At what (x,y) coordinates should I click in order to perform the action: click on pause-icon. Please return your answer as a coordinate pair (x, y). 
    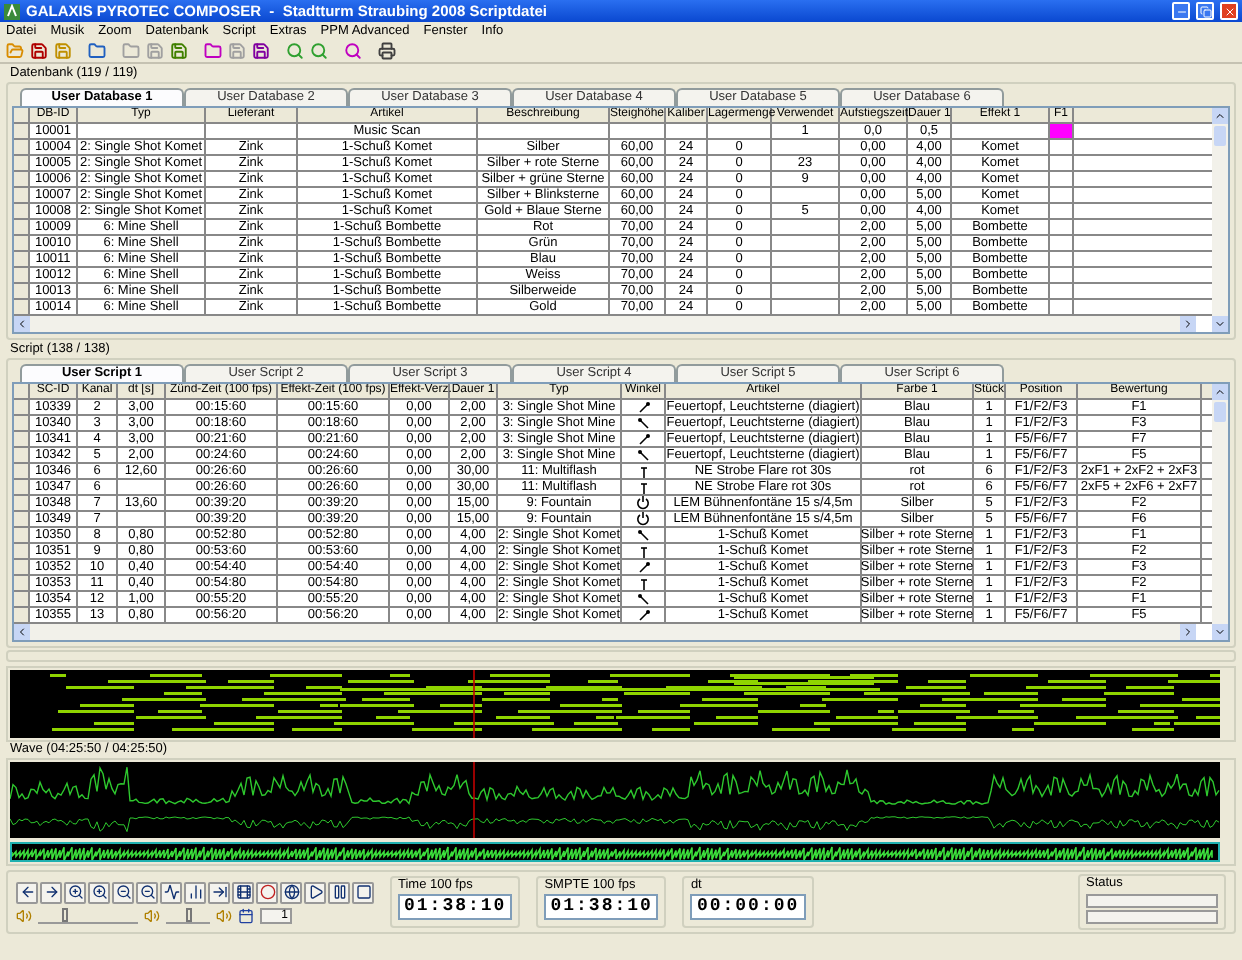
    Looking at the image, I should click on (339, 892).